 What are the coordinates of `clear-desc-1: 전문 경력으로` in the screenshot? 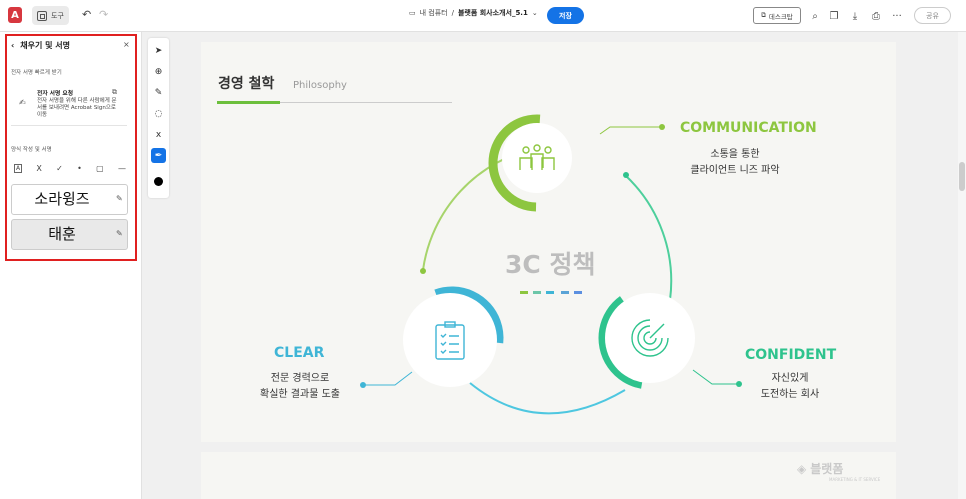 It's located at (300, 378).